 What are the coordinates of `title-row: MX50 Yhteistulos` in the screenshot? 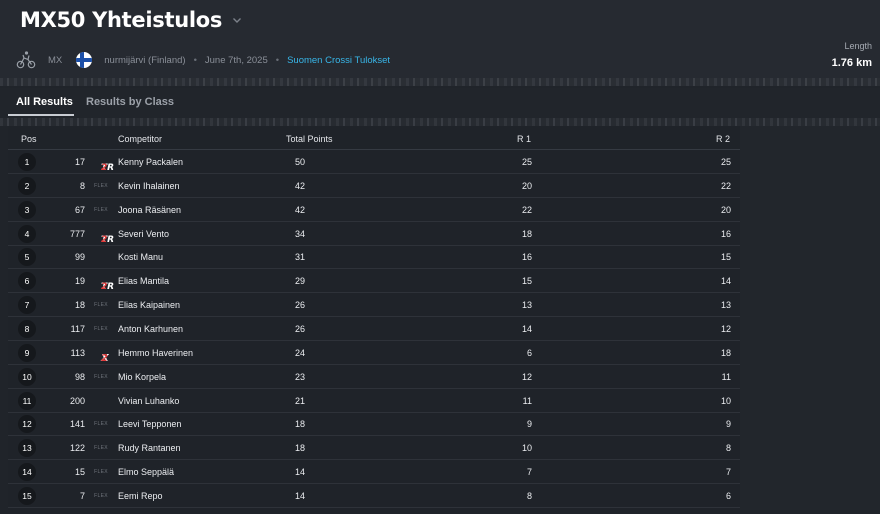 It's located at (131, 20).